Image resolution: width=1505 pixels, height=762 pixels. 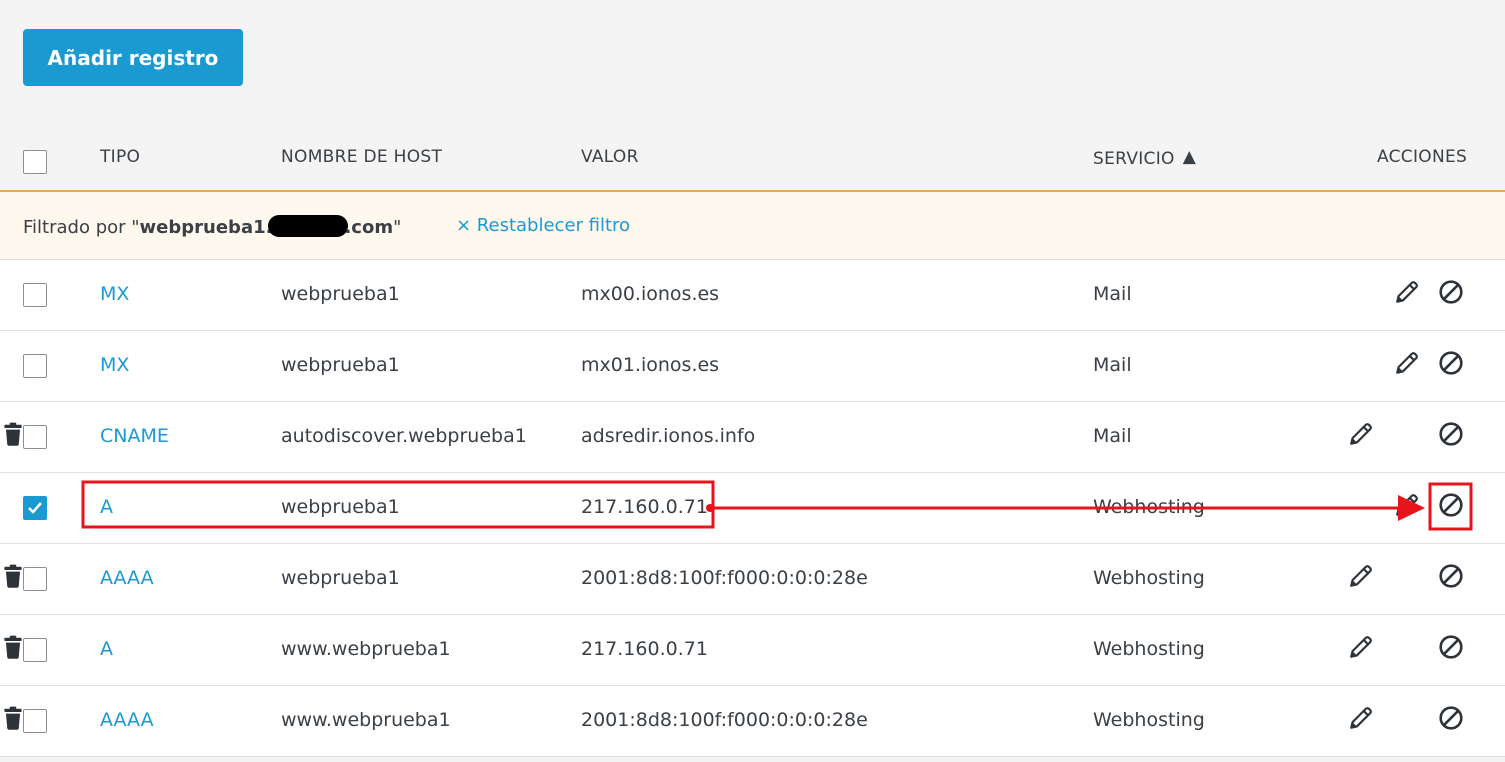 I want to click on row-host: autodiscover.webprueba1, so click(x=404, y=436).